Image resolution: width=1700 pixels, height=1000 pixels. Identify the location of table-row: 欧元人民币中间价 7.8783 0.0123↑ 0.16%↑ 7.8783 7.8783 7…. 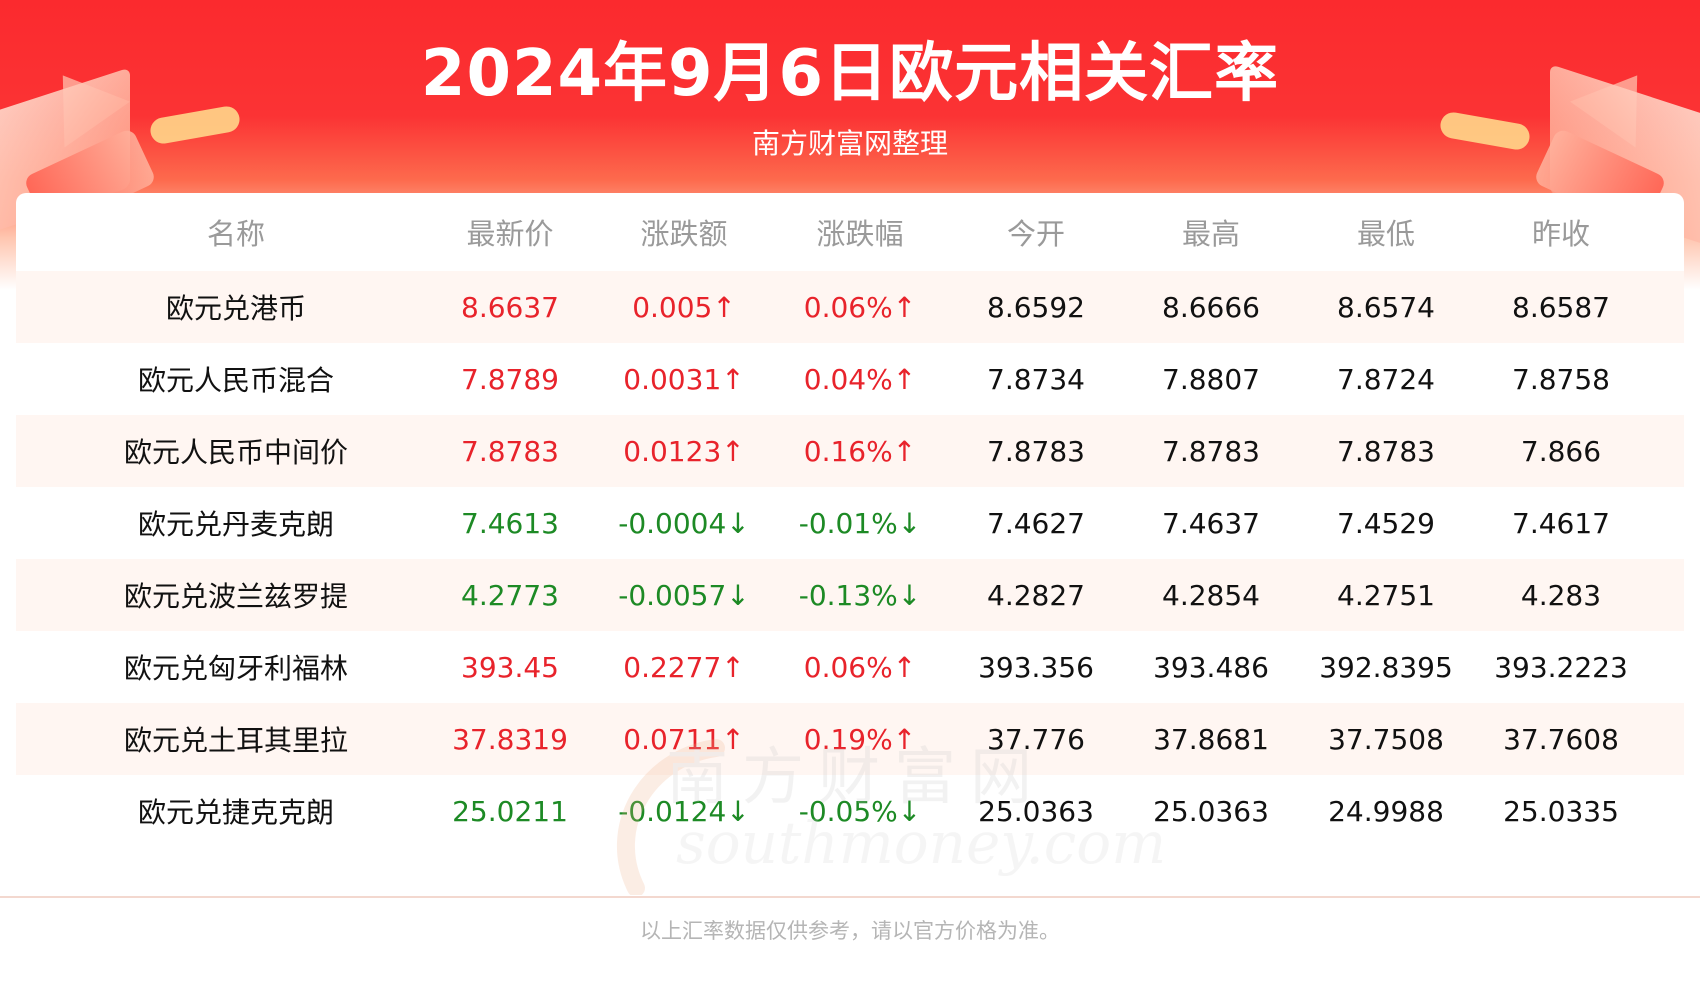
(850, 451).